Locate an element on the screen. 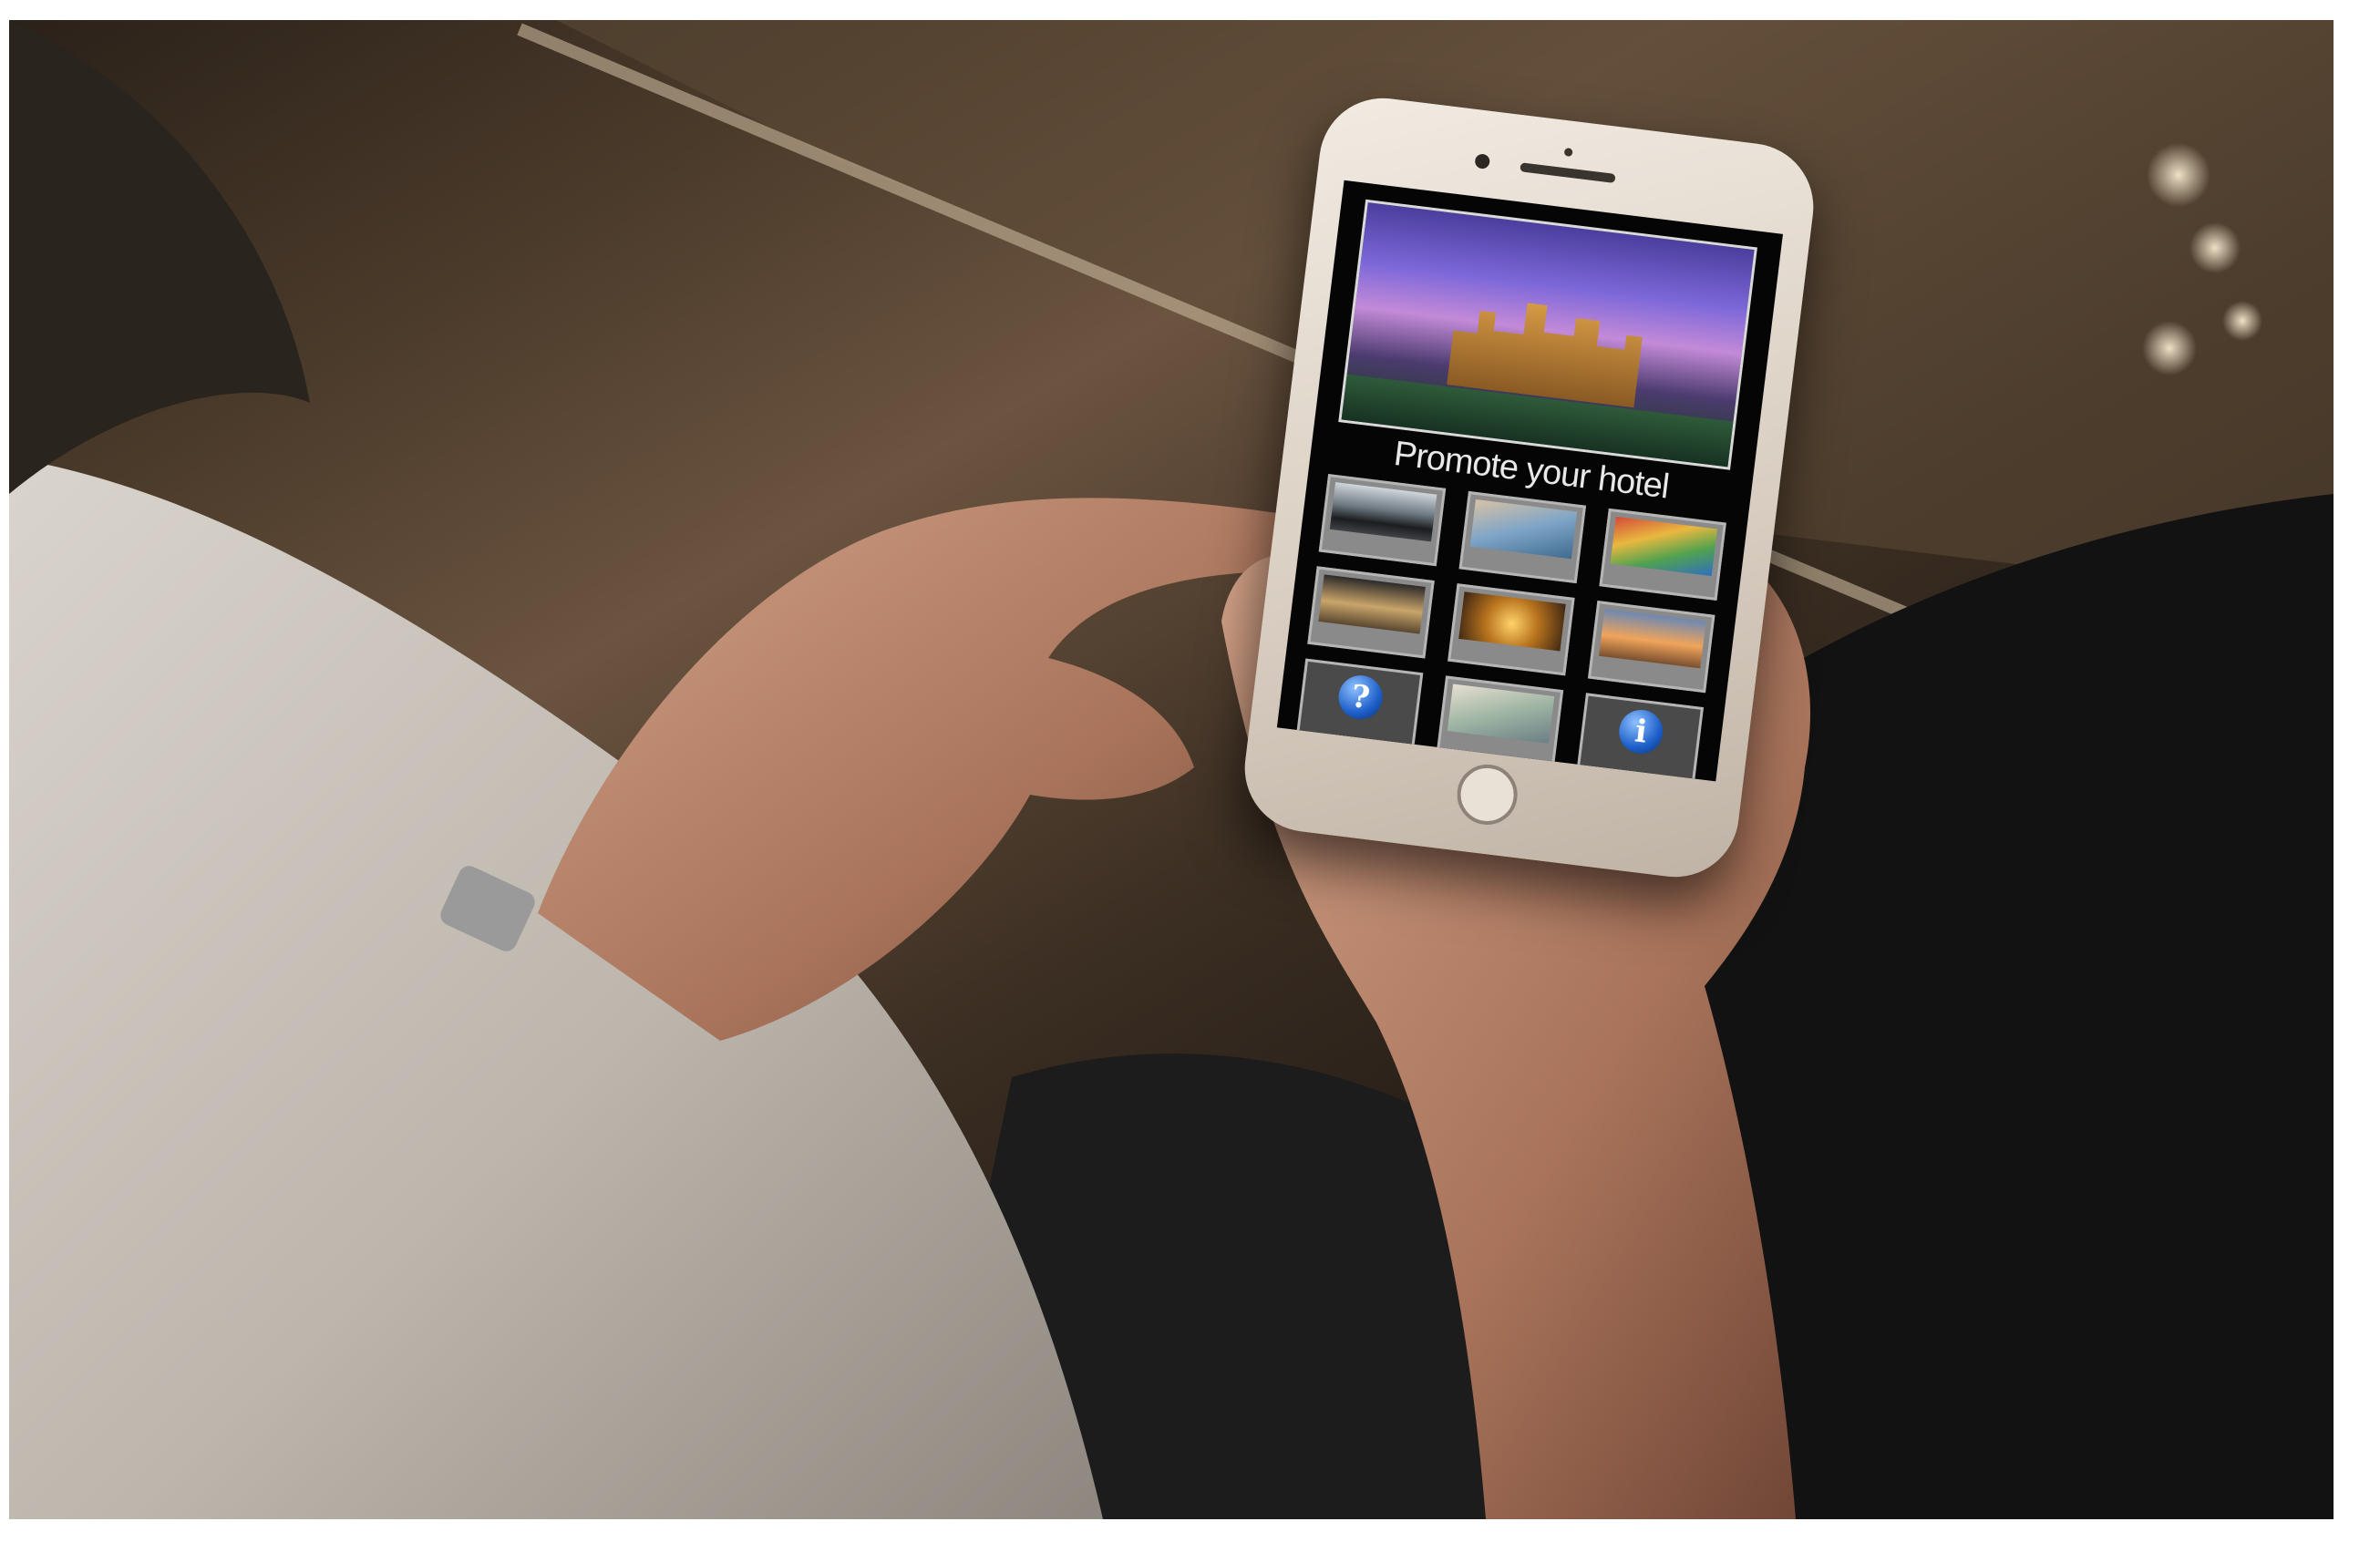 Image resolution: width=2380 pixels, height=1542 pixels. earpiece-speaker is located at coordinates (1568, 173).